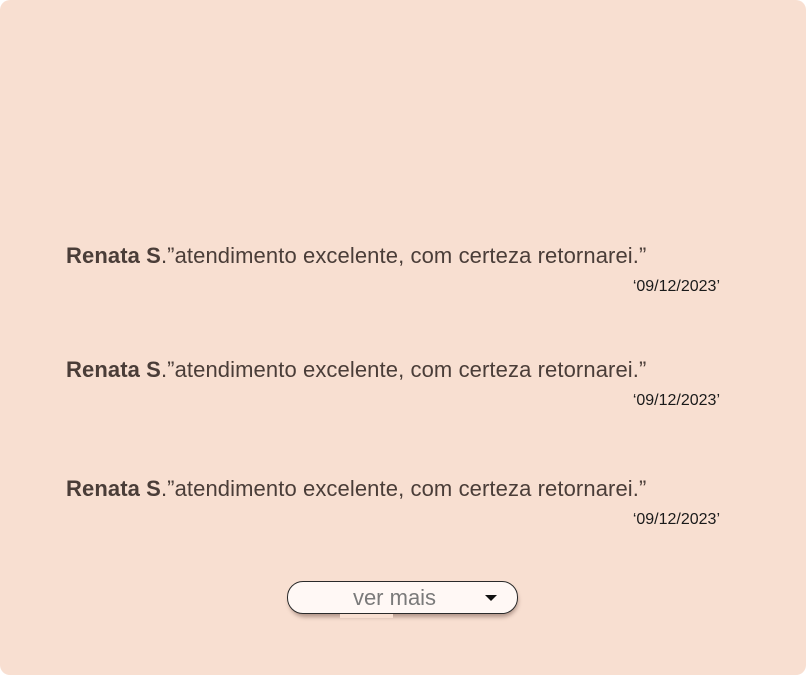 This screenshot has height=675, width=806. What do you see at coordinates (394, 597) in the screenshot?
I see `see-more-label: ver mais` at bounding box center [394, 597].